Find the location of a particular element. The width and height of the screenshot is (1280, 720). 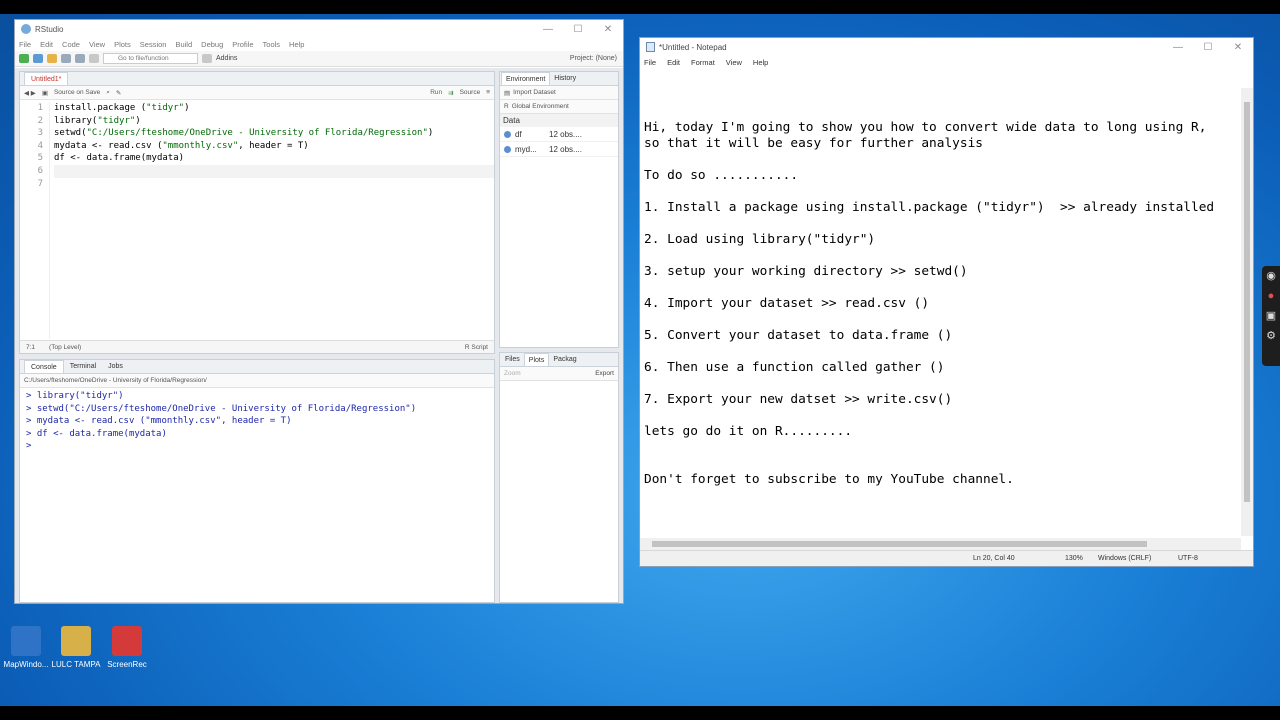

list-icon: ≡ is located at coordinates (488, 92).